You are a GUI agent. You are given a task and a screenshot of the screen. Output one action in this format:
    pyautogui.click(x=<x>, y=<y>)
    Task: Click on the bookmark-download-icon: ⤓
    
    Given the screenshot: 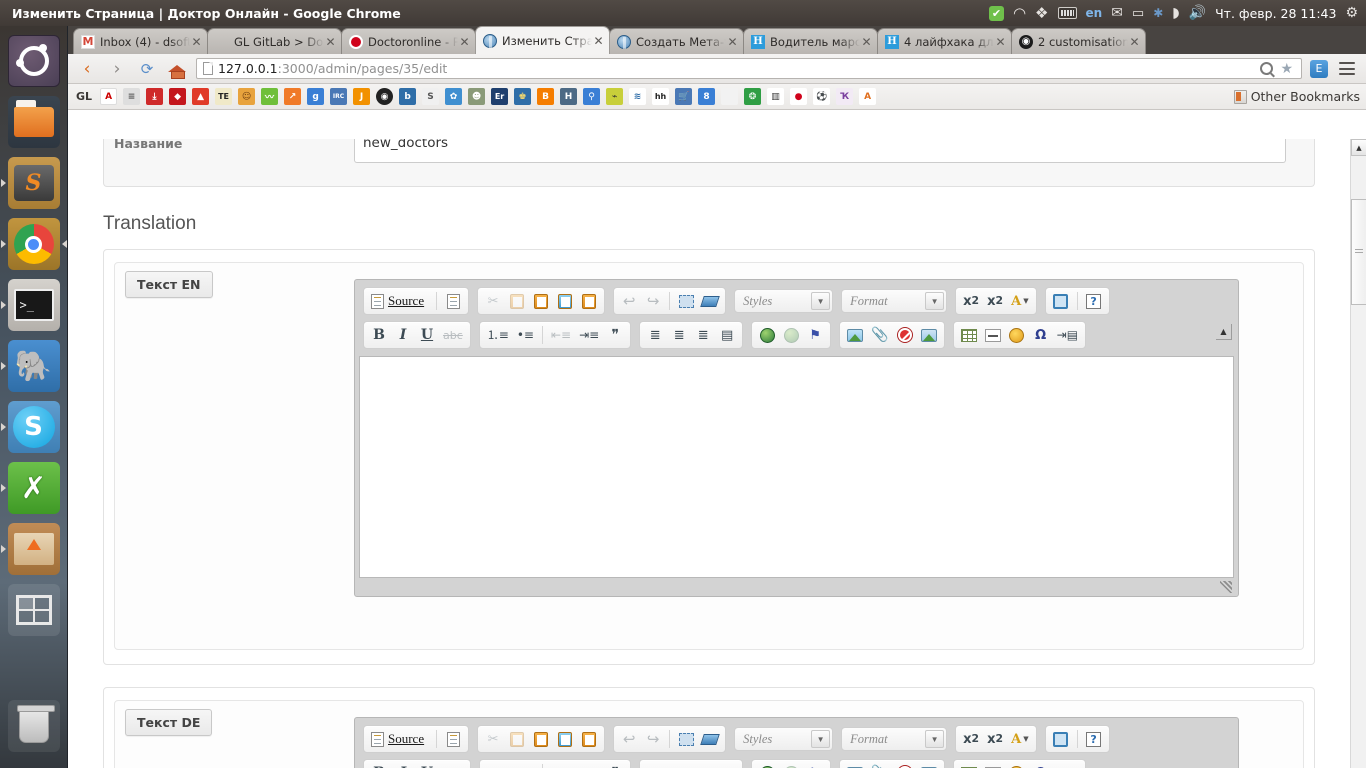 What is the action you would take?
    pyautogui.click(x=155, y=96)
    